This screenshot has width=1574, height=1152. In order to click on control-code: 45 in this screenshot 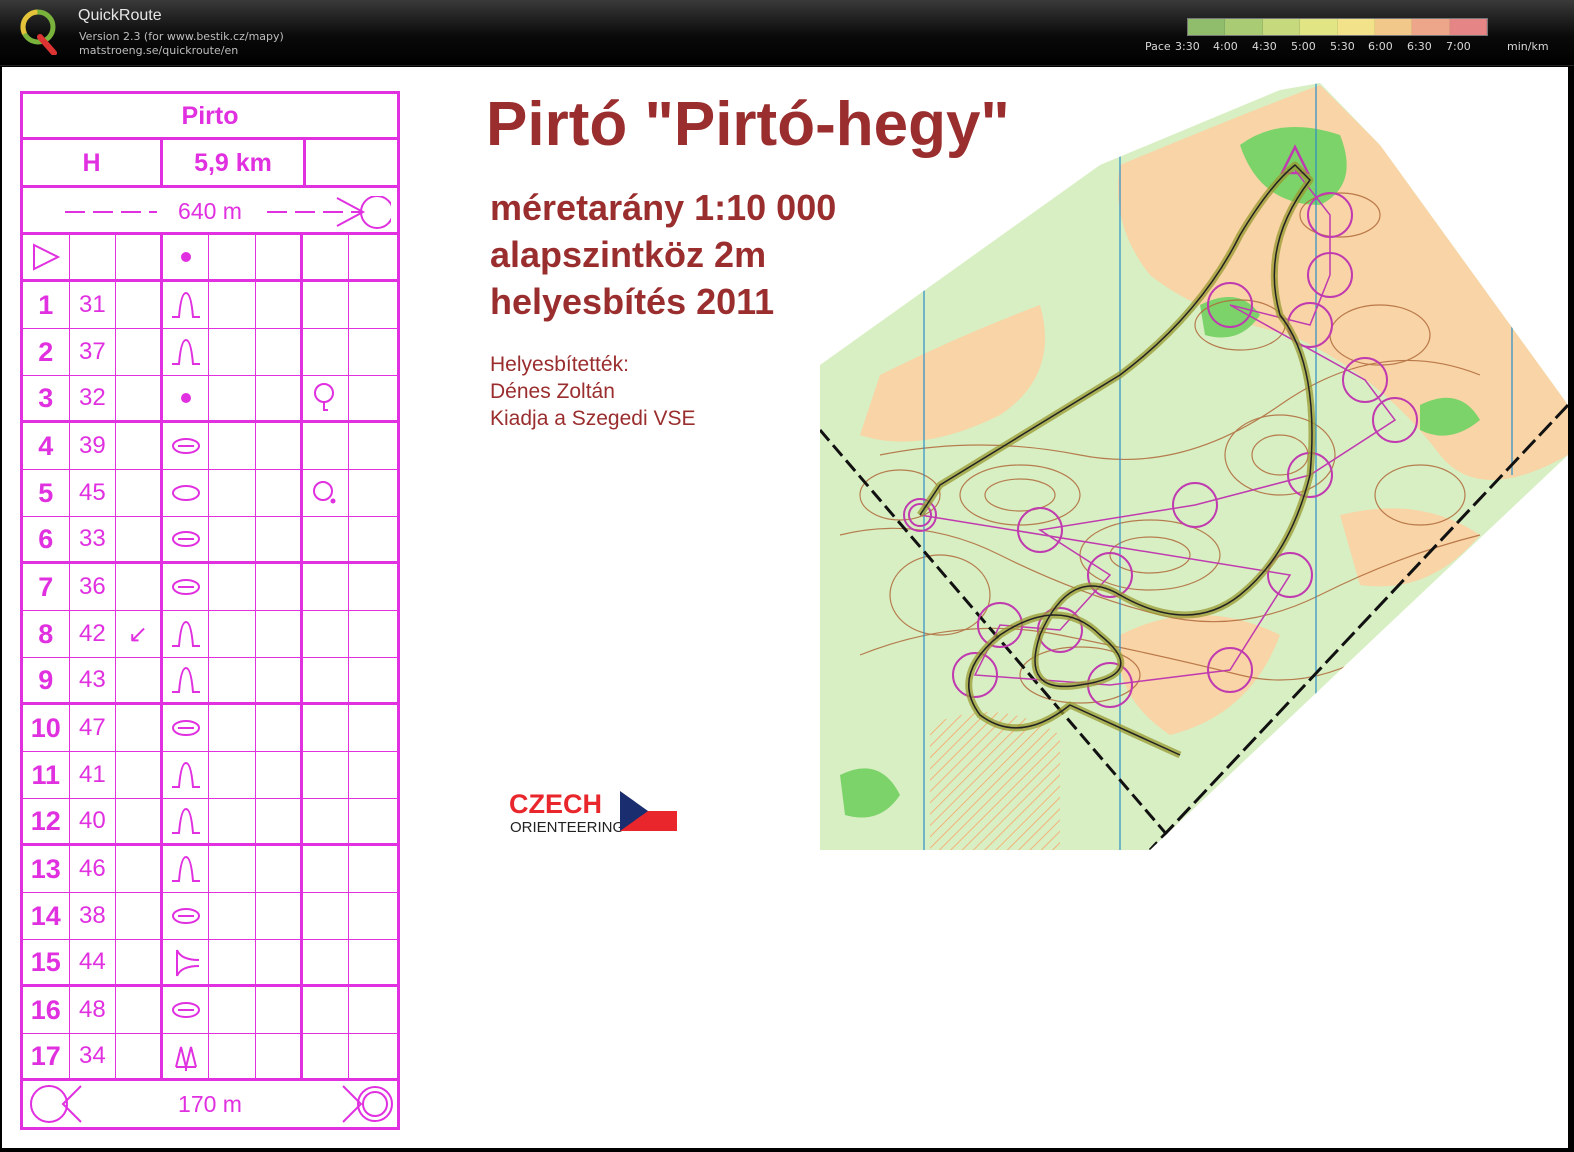, I will do `click(93, 493)`.